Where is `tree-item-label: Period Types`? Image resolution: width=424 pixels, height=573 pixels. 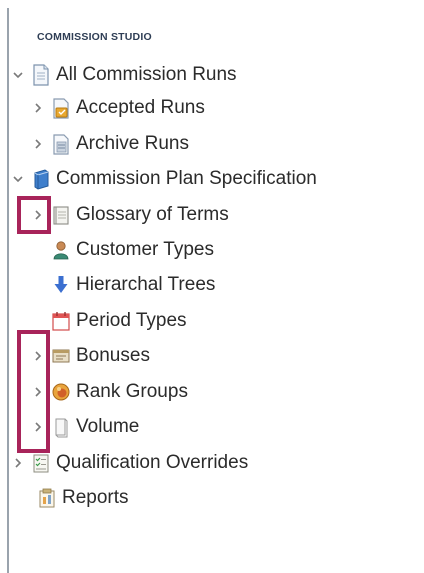 tree-item-label: Period Types is located at coordinates (131, 320).